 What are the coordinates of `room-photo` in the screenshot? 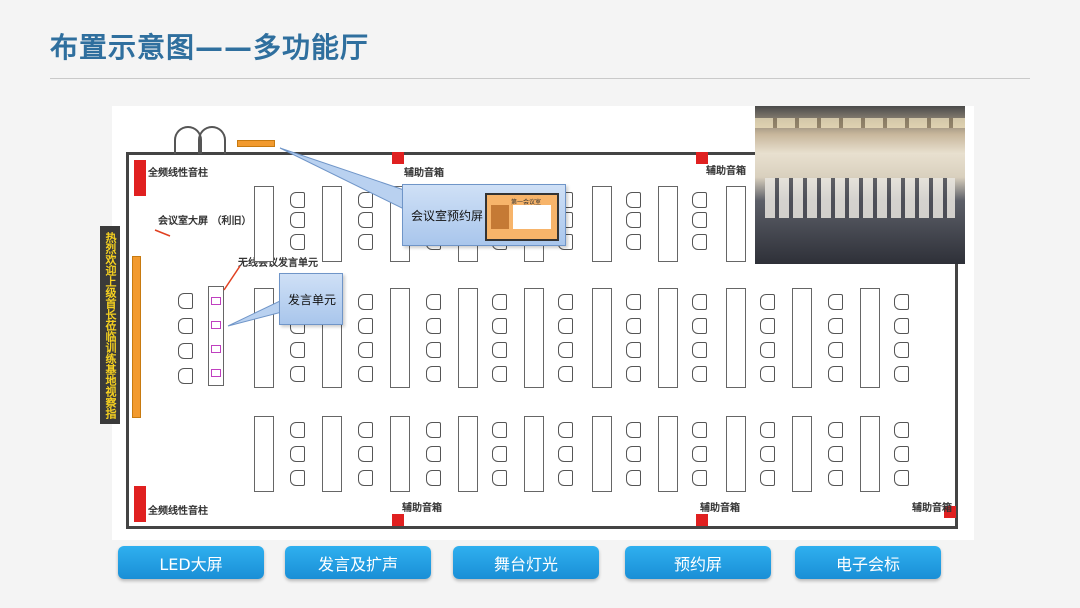 It's located at (860, 185).